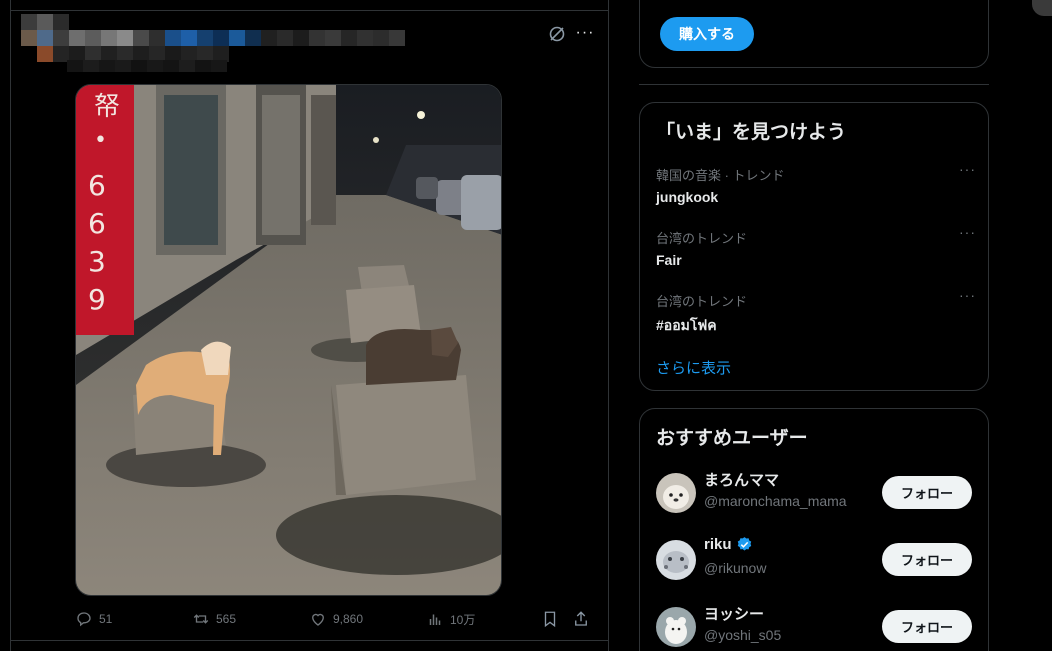 The height and width of the screenshot is (651, 1052). What do you see at coordinates (751, 132) in the screenshot?
I see `trends-title: 「いま」を見つけよう` at bounding box center [751, 132].